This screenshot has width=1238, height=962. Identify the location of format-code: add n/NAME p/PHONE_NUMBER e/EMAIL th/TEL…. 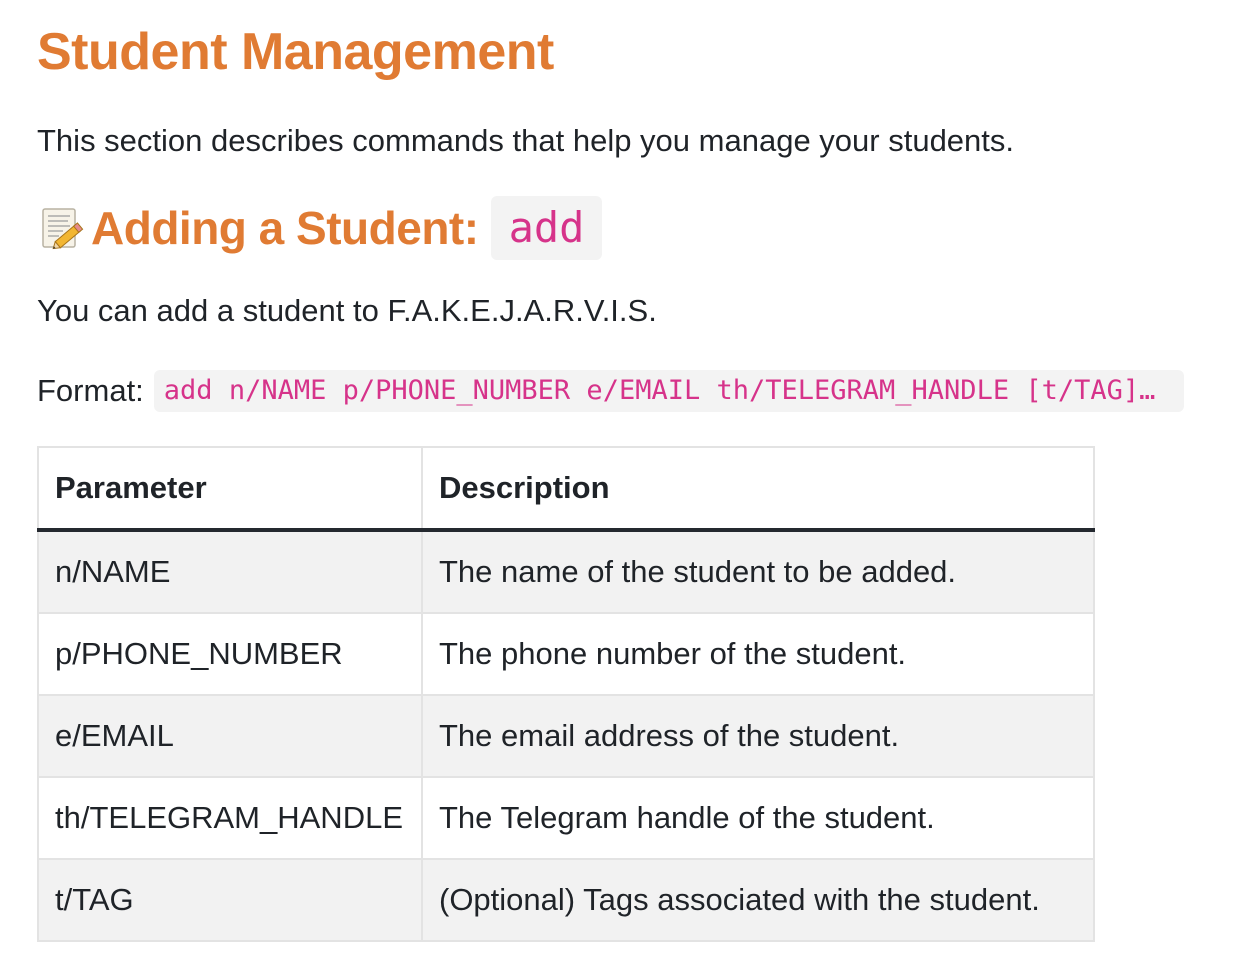
(668, 391).